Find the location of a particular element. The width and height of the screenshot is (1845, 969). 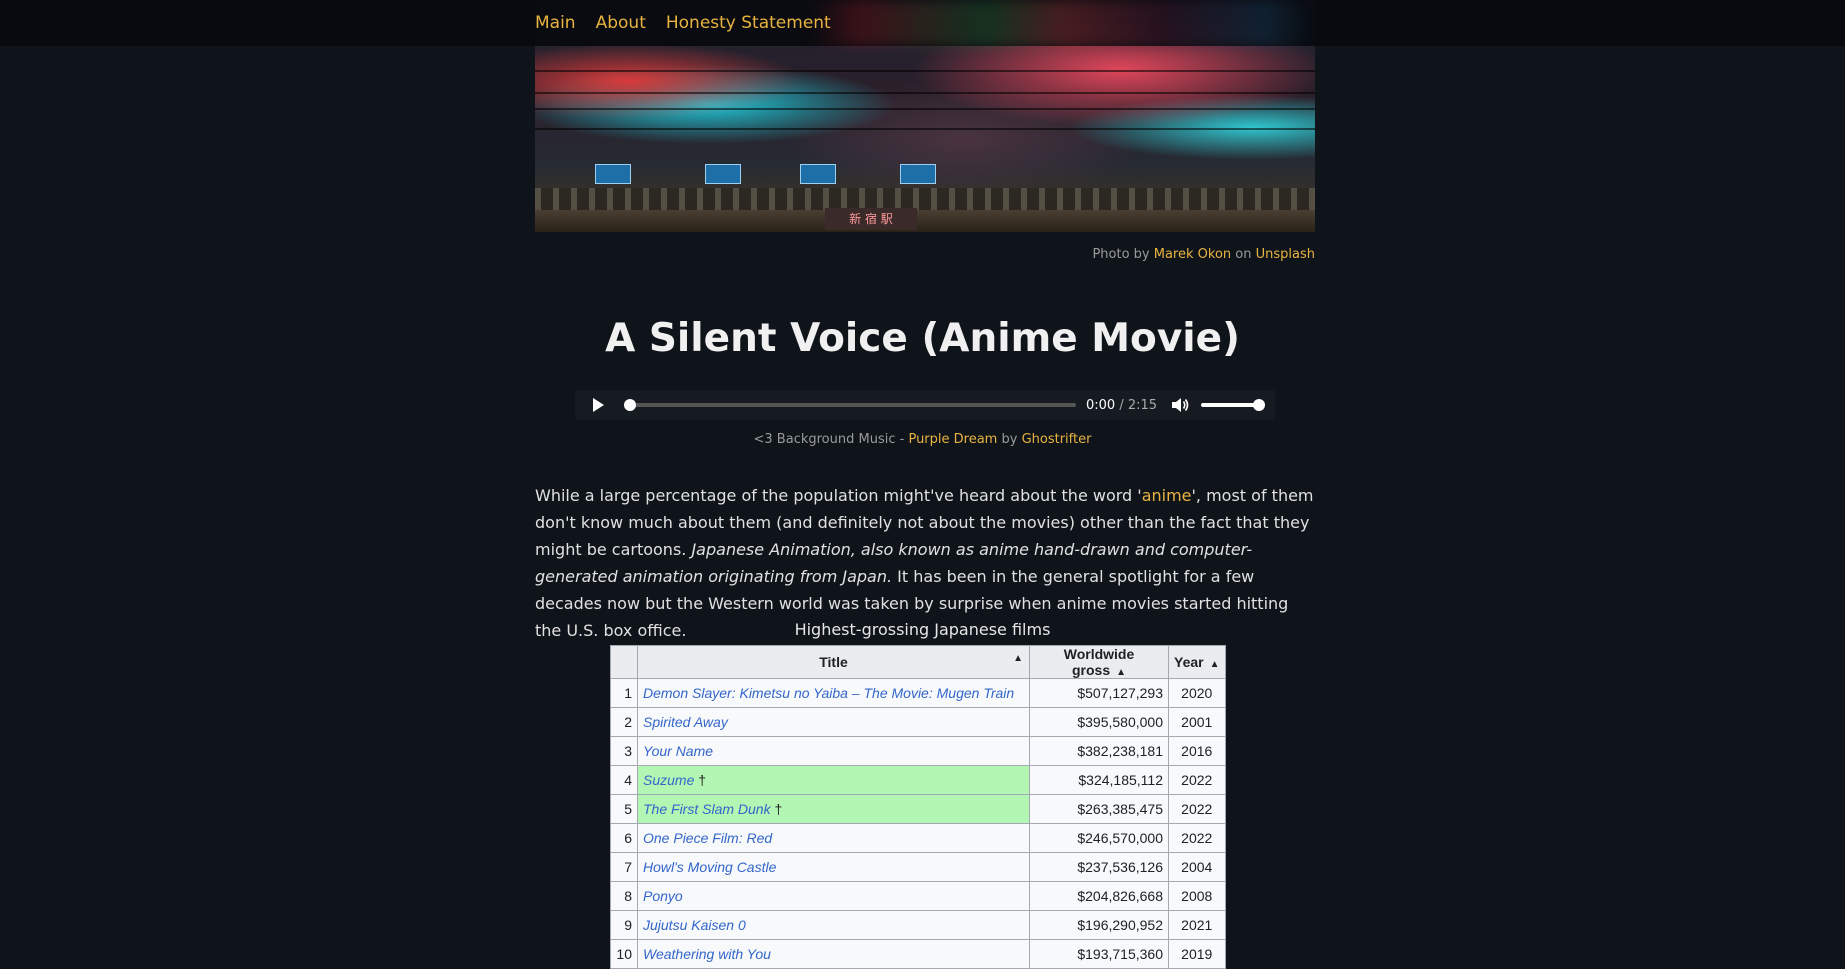

photo-credit-middle: on is located at coordinates (1243, 254).